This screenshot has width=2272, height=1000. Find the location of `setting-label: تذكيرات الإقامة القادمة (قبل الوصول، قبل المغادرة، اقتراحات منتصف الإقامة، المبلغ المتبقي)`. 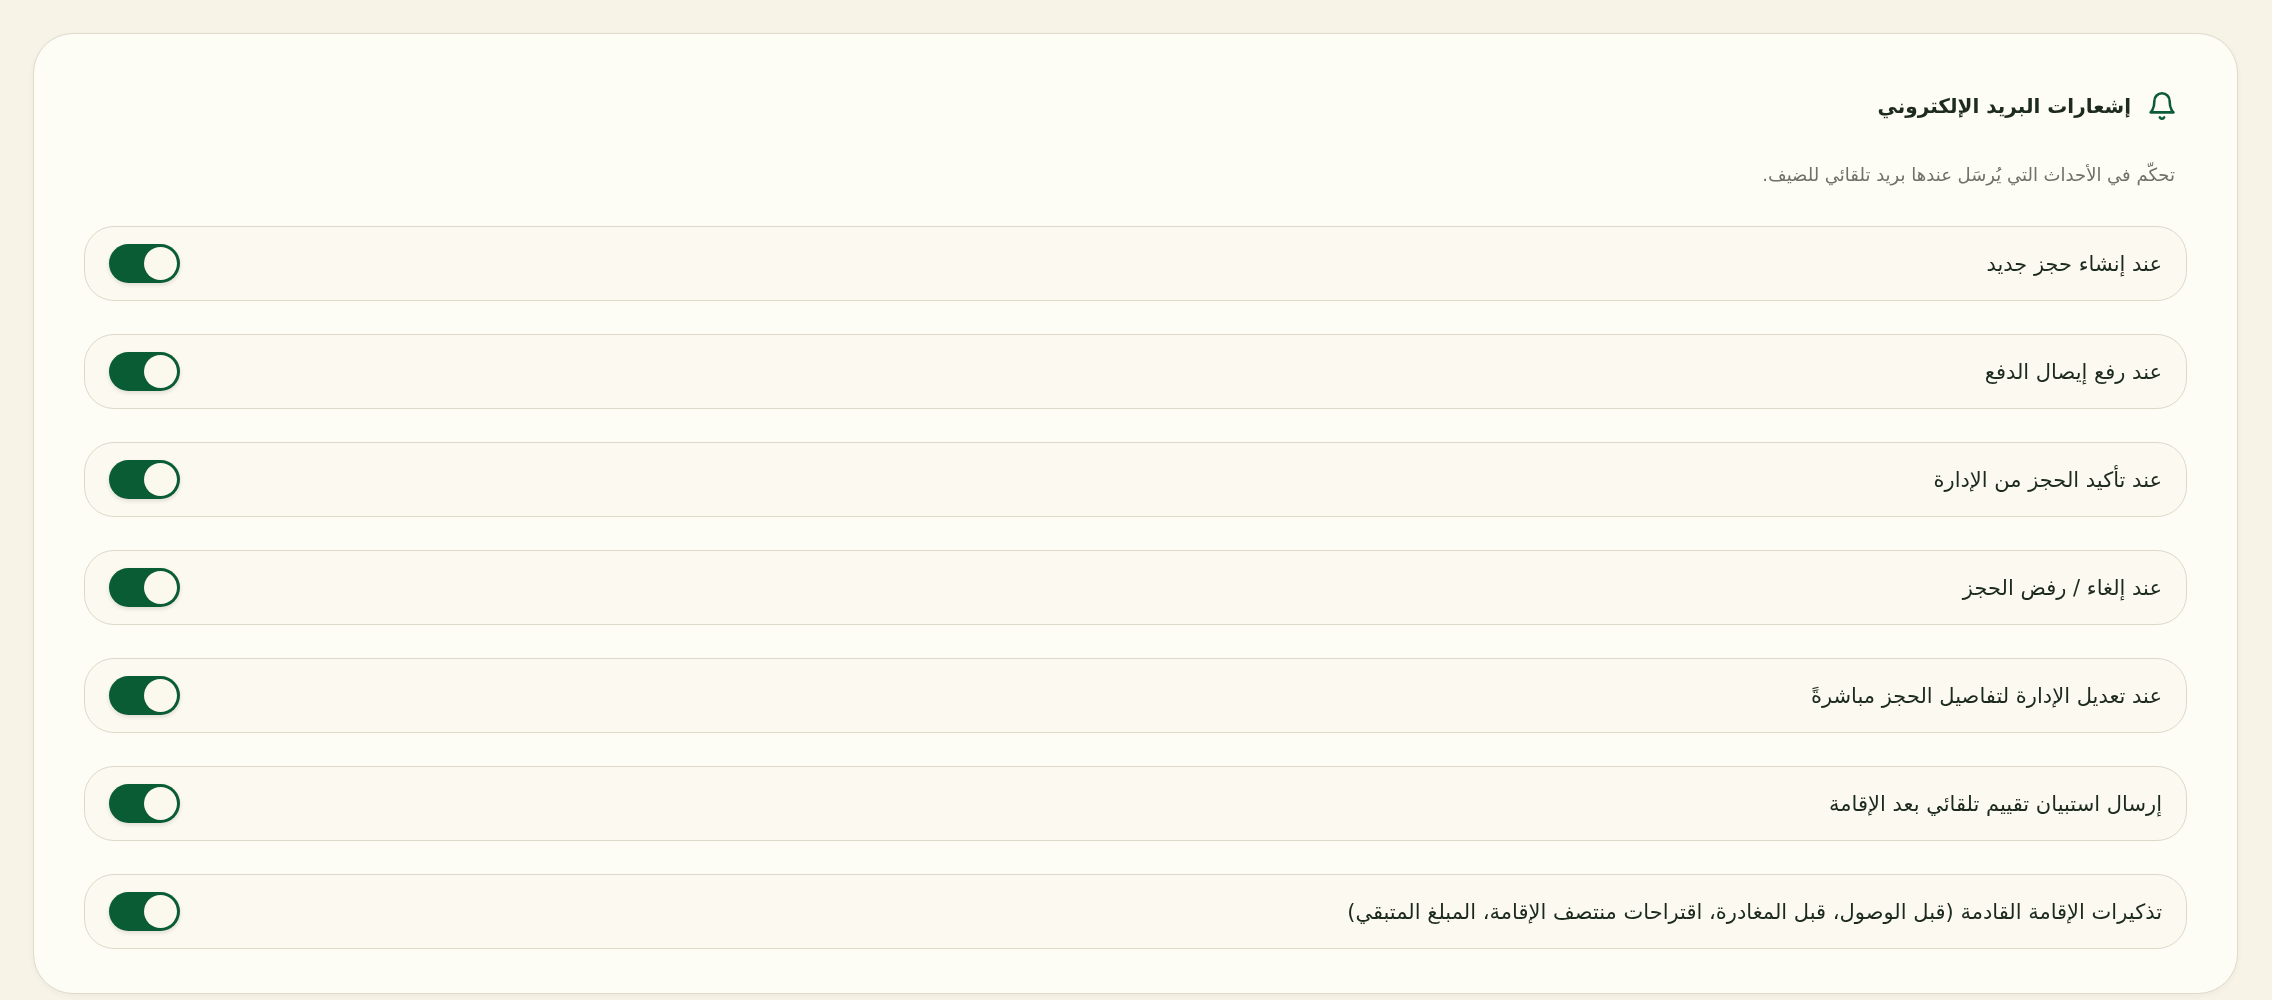

setting-label: تذكيرات الإقامة القادمة (قبل الوصول، قبل المغادرة، اقتراحات منتصف الإقامة، المبلغ المتبقي) is located at coordinates (1754, 912).